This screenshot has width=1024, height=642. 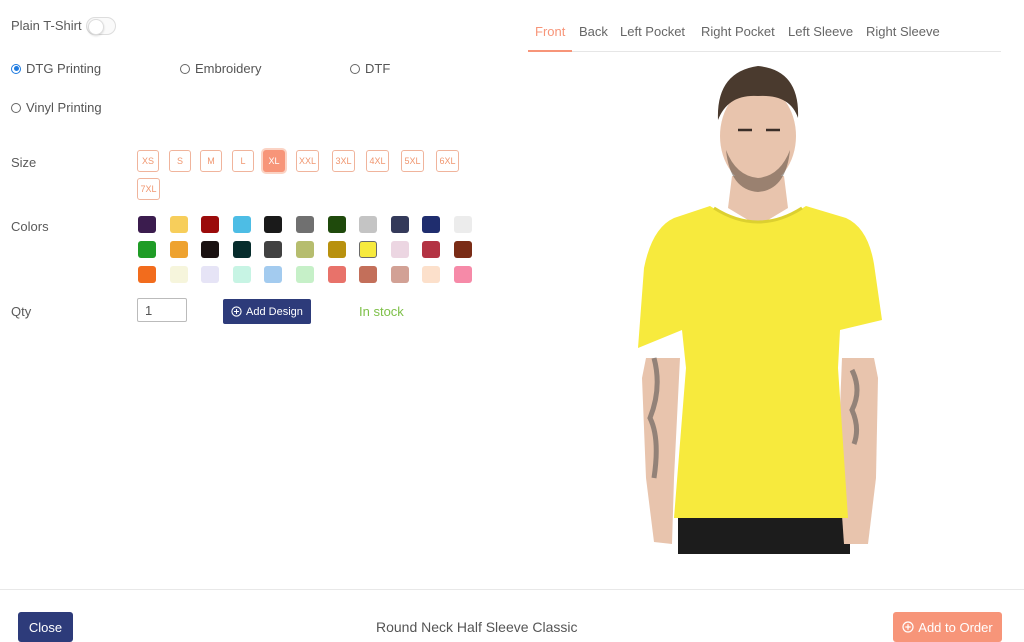 What do you see at coordinates (378, 68) in the screenshot?
I see `radio-label: DTF` at bounding box center [378, 68].